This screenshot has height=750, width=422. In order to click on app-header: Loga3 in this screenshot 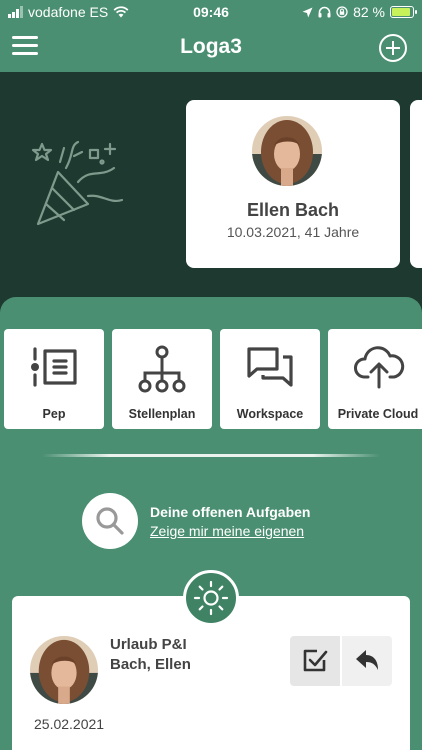, I will do `click(211, 48)`.